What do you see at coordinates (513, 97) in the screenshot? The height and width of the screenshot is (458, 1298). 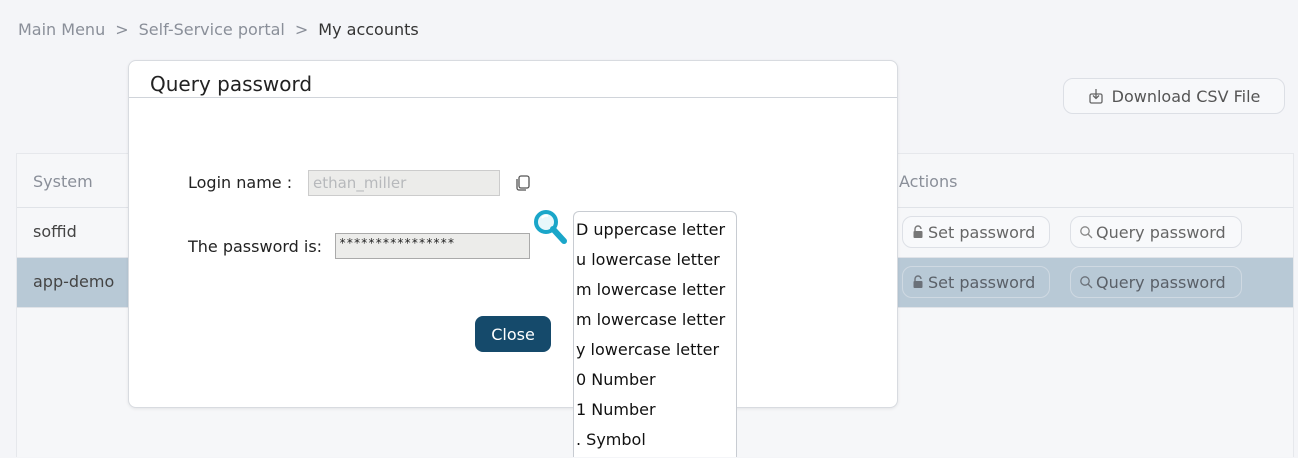 I see `dialog-divider` at bounding box center [513, 97].